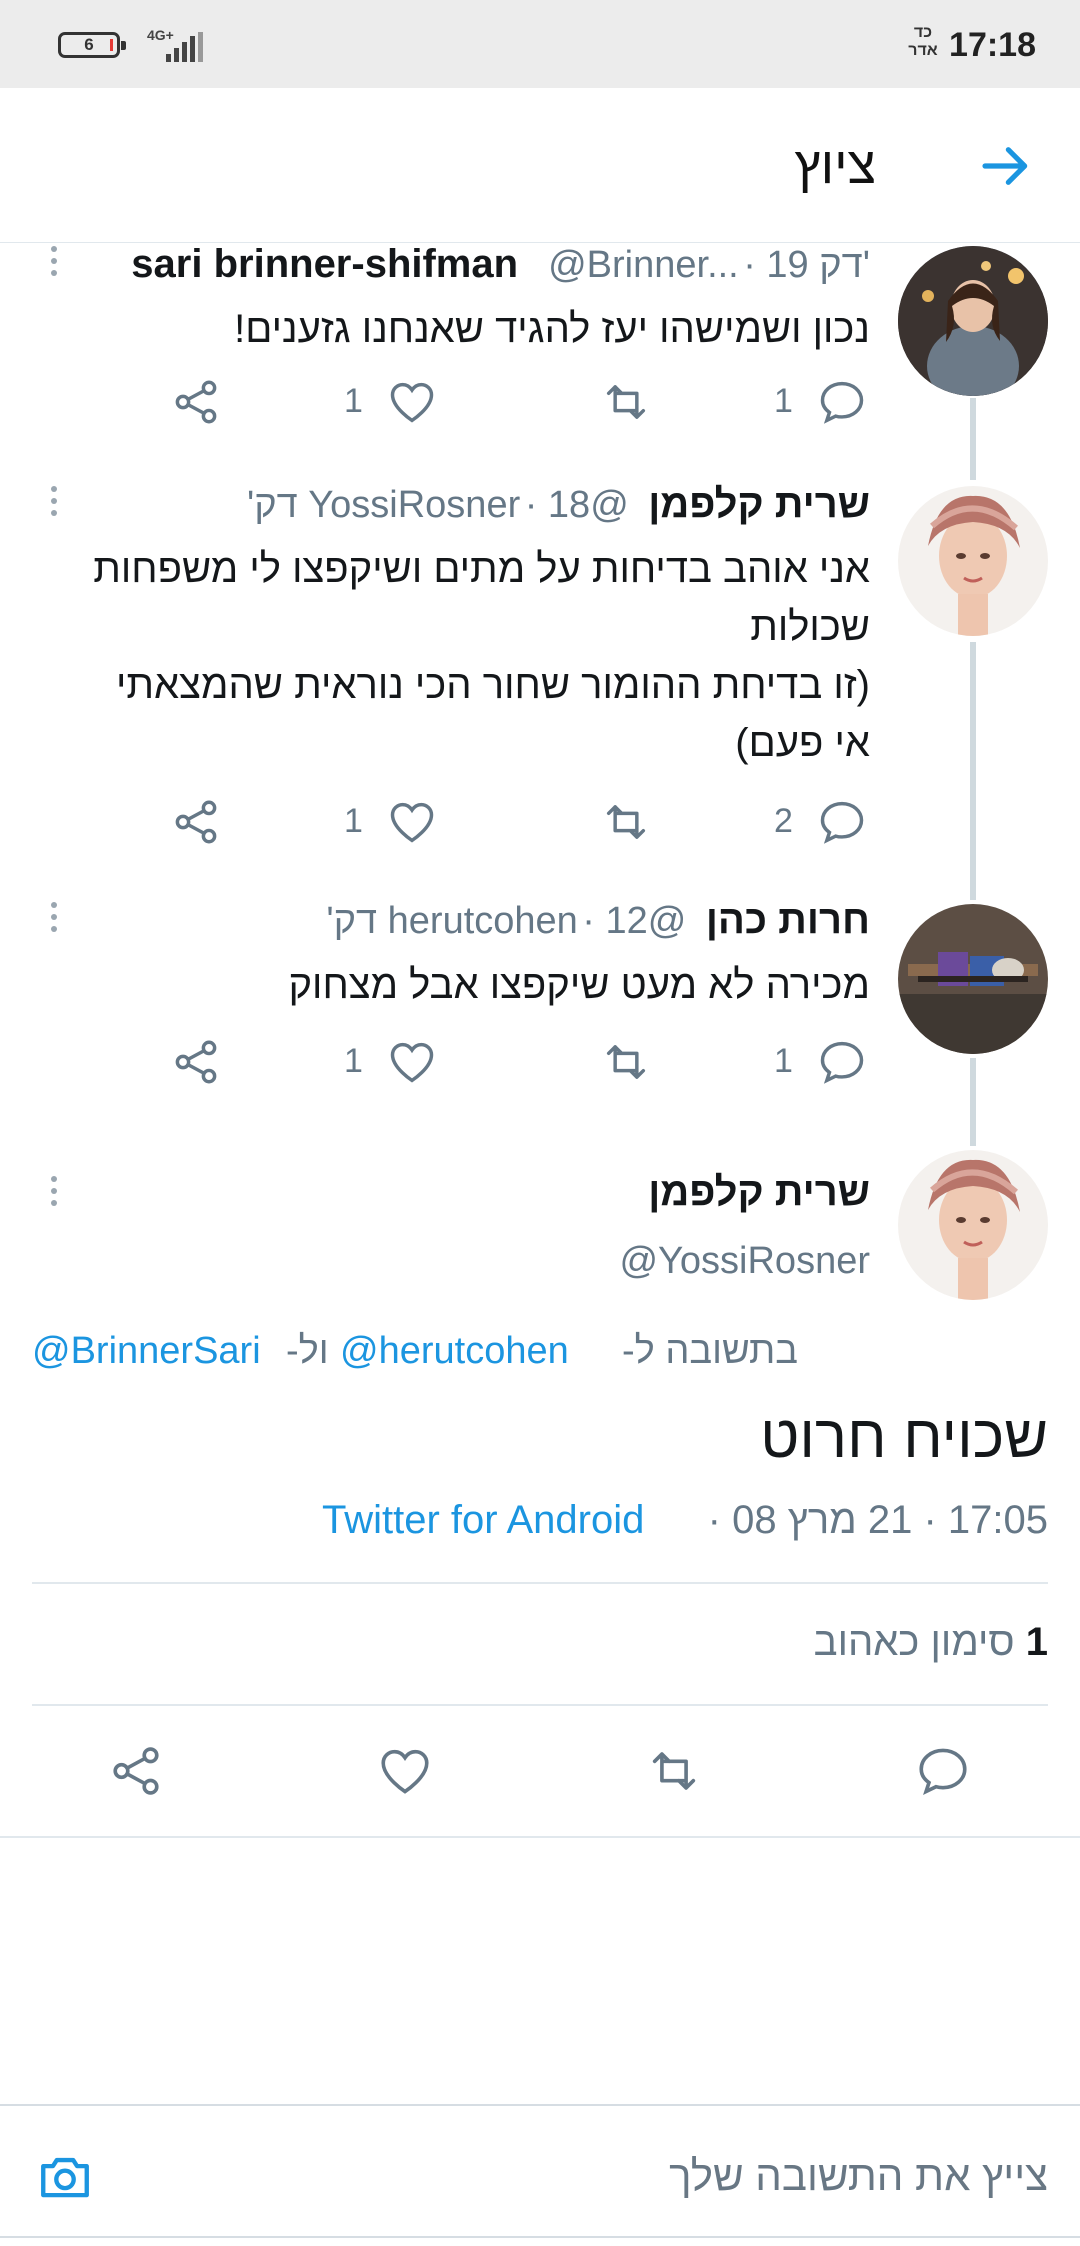 This screenshot has height=2246, width=1080. Describe the element at coordinates (579, 985) in the screenshot. I see `tweet-text: מכירה לא מעט שיקפצו אבל מצחוק` at that location.